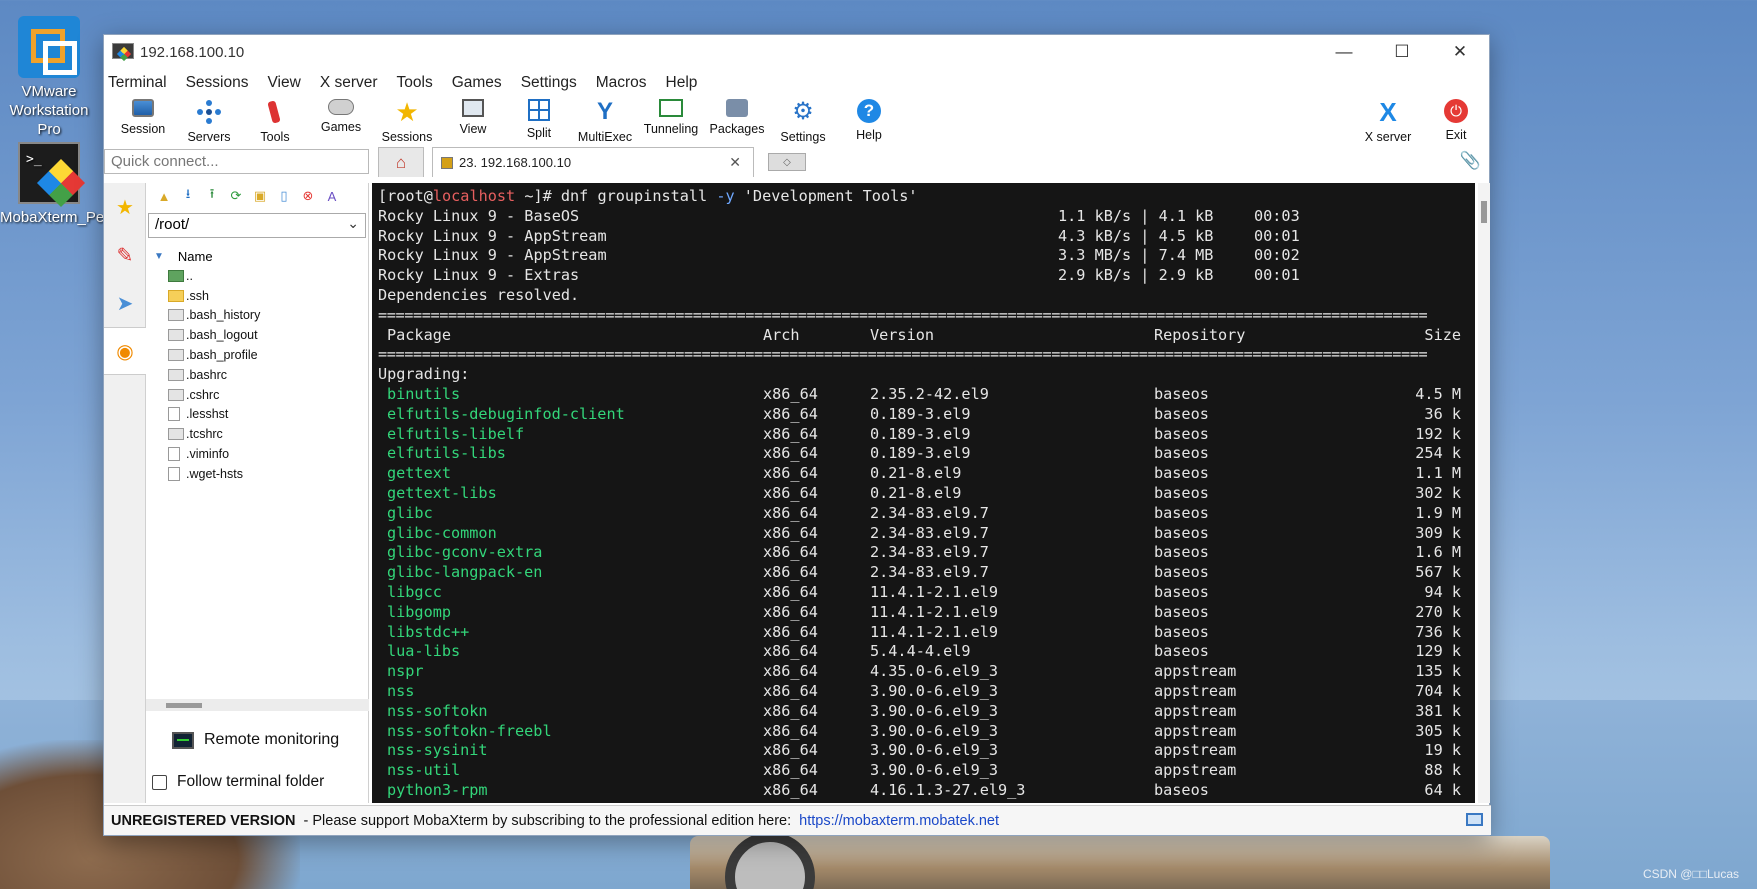 Image resolution: width=1757 pixels, height=889 pixels. I want to click on menu-help: Help, so click(682, 83).